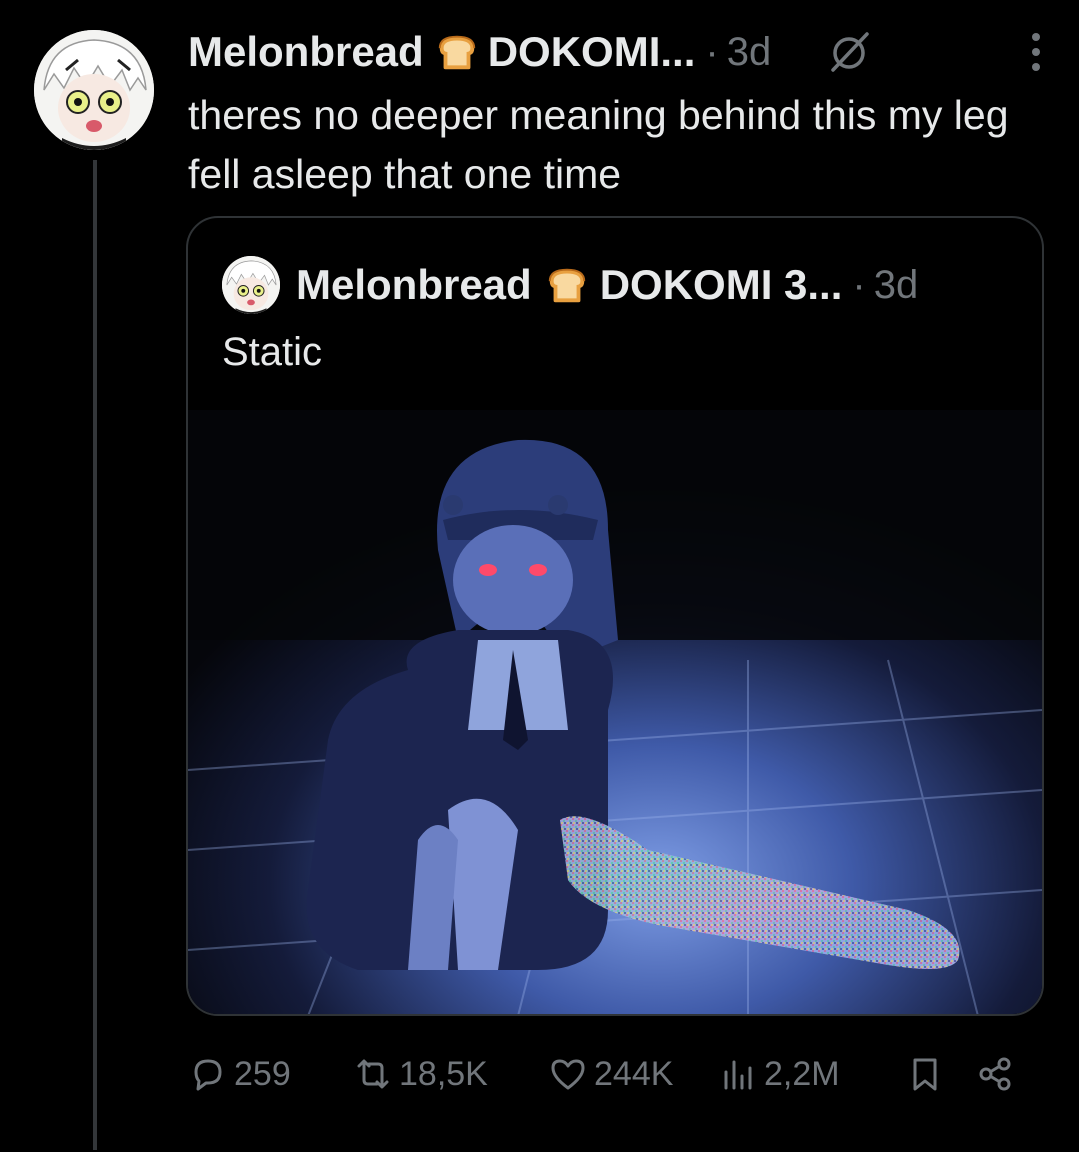  What do you see at coordinates (925, 1074) in the screenshot?
I see `bookmark-icon` at bounding box center [925, 1074].